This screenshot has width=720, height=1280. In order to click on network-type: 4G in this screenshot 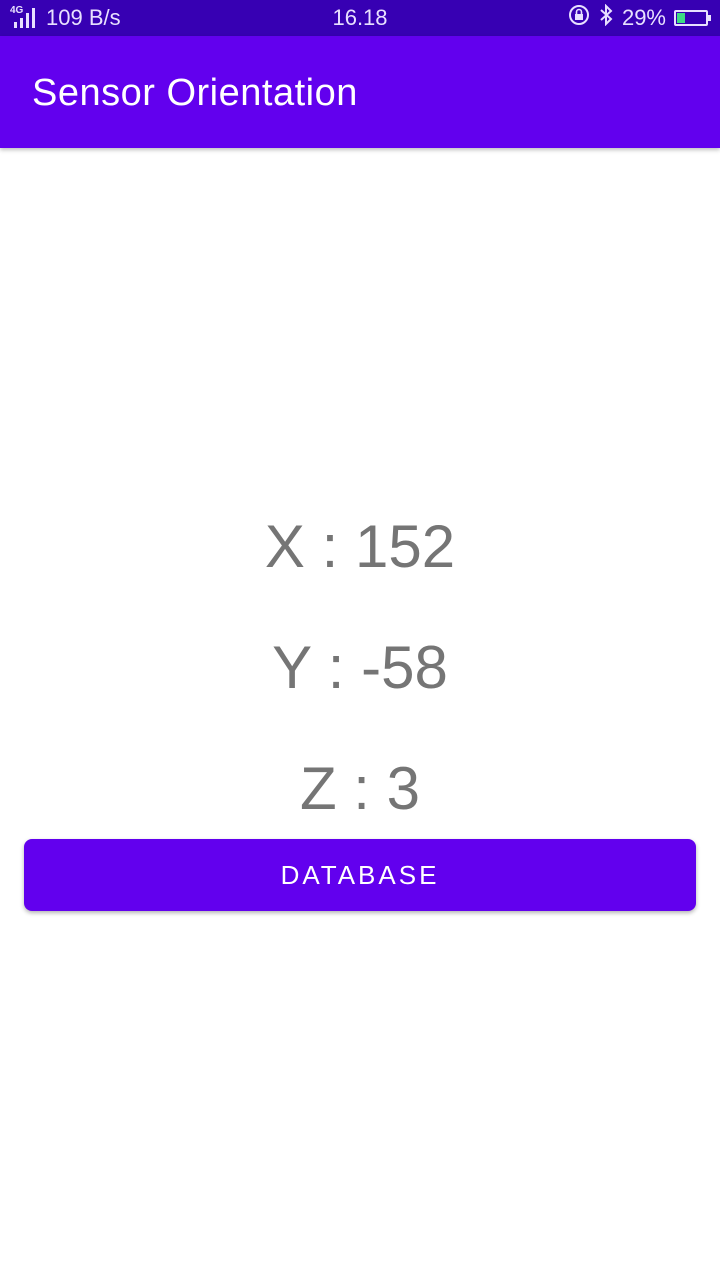, I will do `click(17, 10)`.